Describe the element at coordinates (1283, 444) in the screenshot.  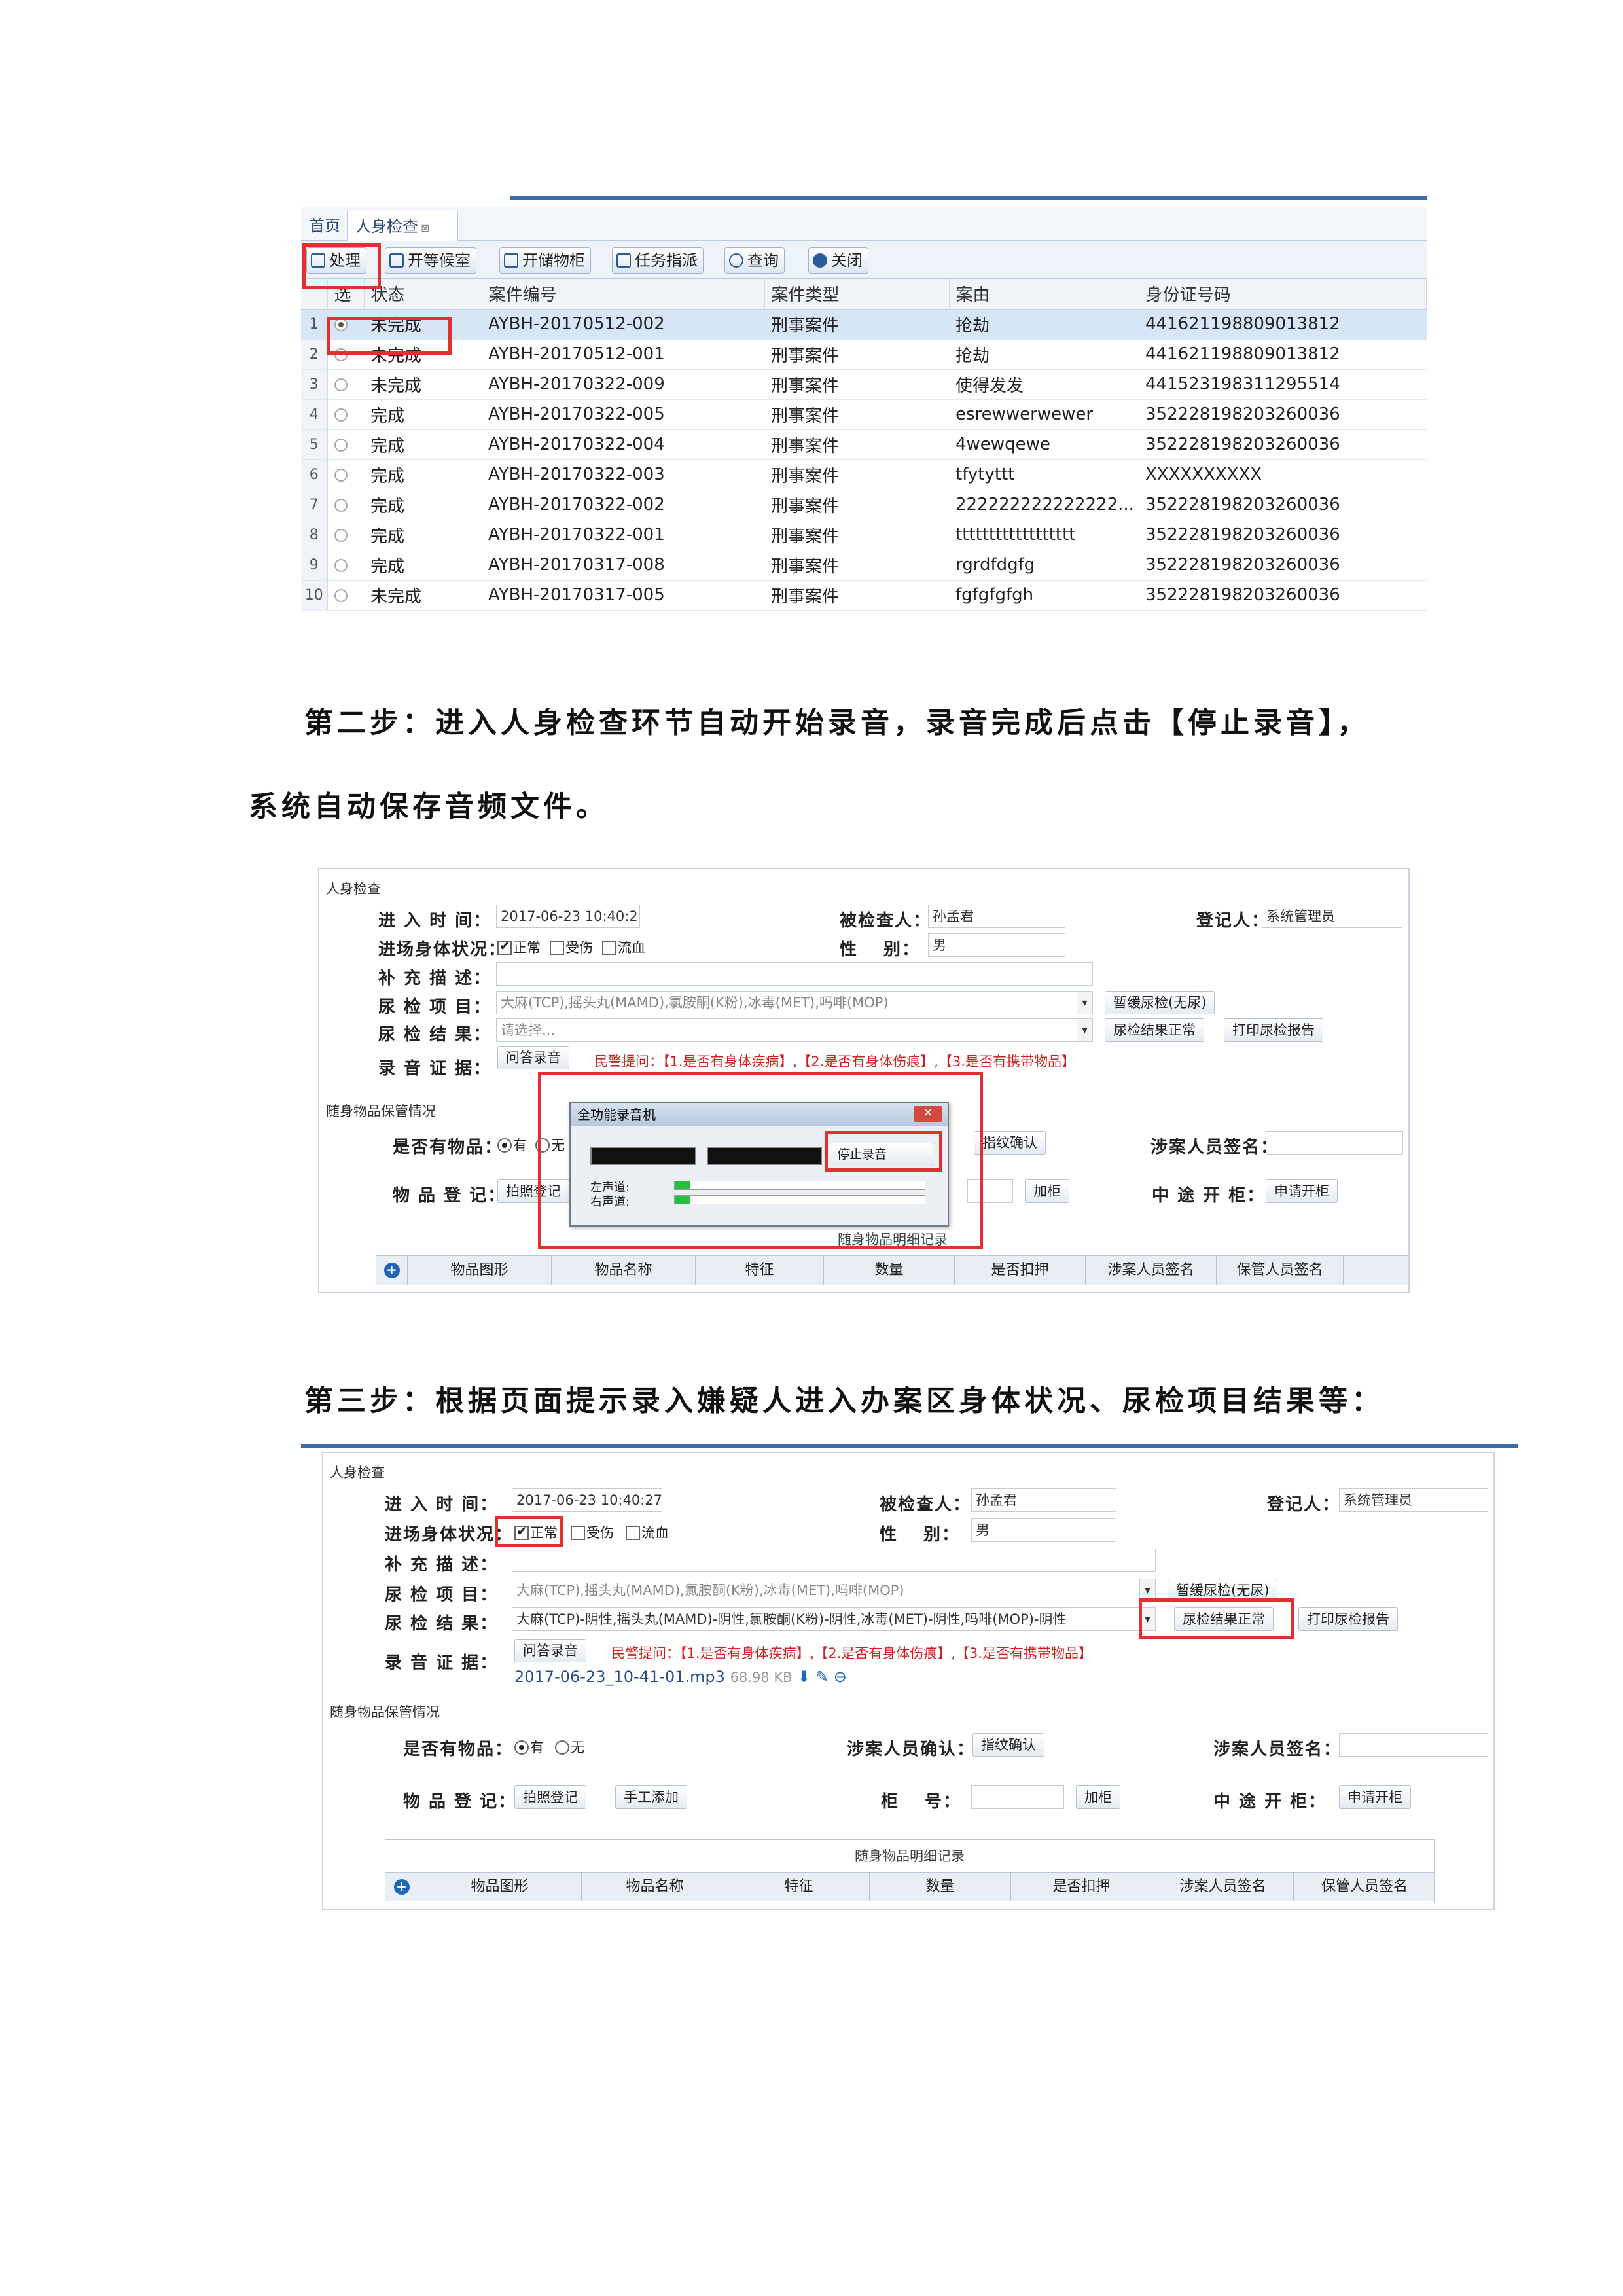
I see `row-id: 352228198203260036` at that location.